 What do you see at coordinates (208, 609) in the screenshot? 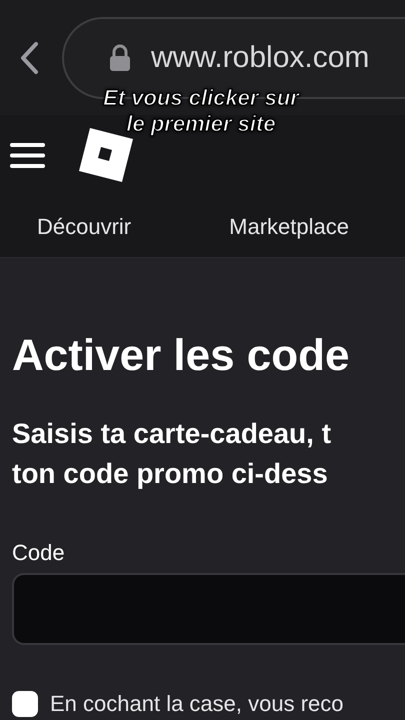
I see `code-input-field` at bounding box center [208, 609].